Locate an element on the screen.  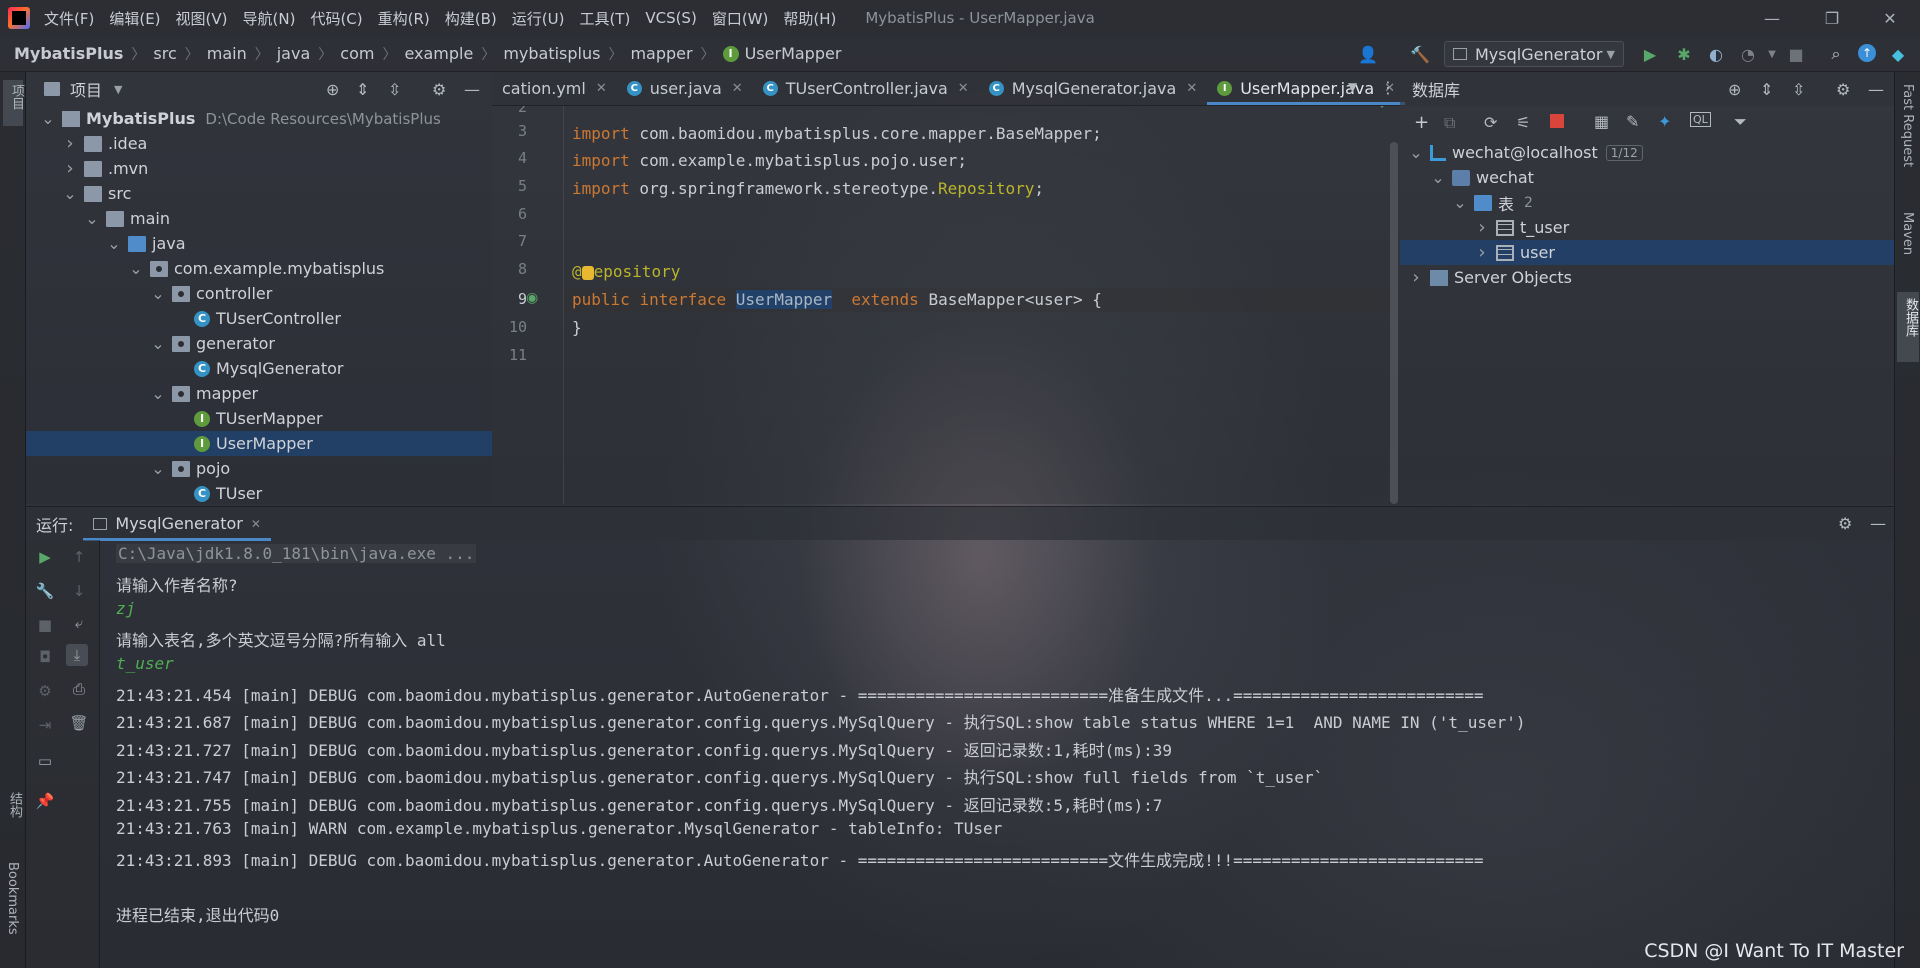
breadcrumb-main: main is located at coordinates (227, 53).